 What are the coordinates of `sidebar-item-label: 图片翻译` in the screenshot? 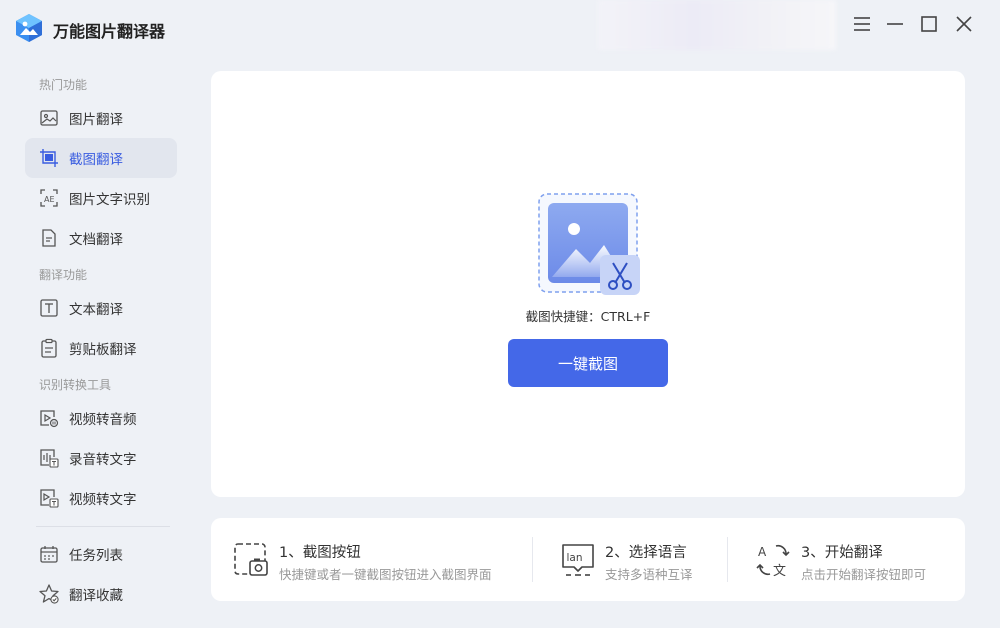 It's located at (96, 120).